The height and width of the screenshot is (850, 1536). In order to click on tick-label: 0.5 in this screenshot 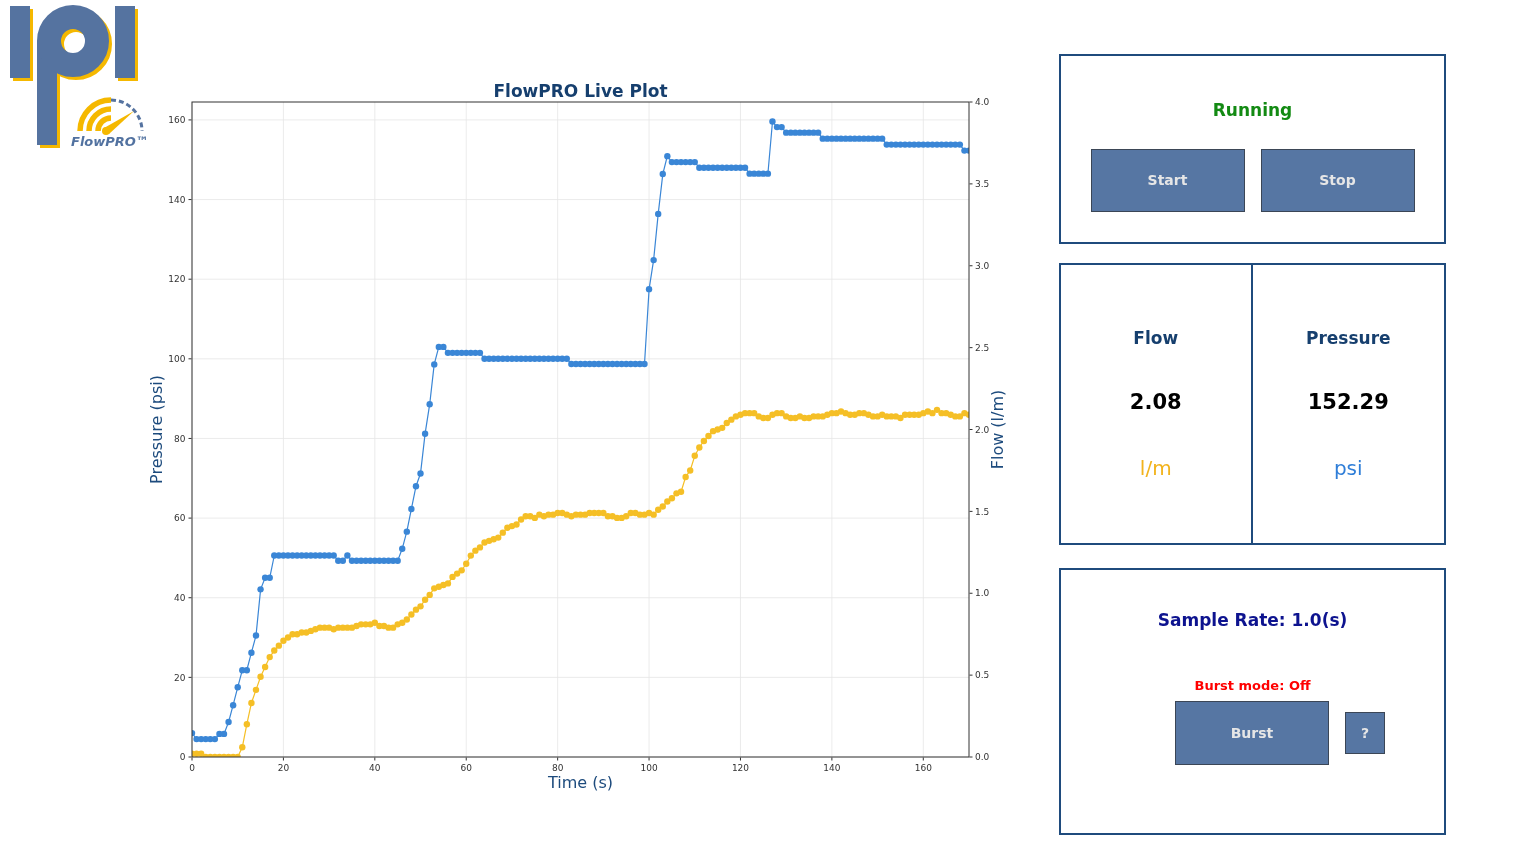, I will do `click(982, 675)`.